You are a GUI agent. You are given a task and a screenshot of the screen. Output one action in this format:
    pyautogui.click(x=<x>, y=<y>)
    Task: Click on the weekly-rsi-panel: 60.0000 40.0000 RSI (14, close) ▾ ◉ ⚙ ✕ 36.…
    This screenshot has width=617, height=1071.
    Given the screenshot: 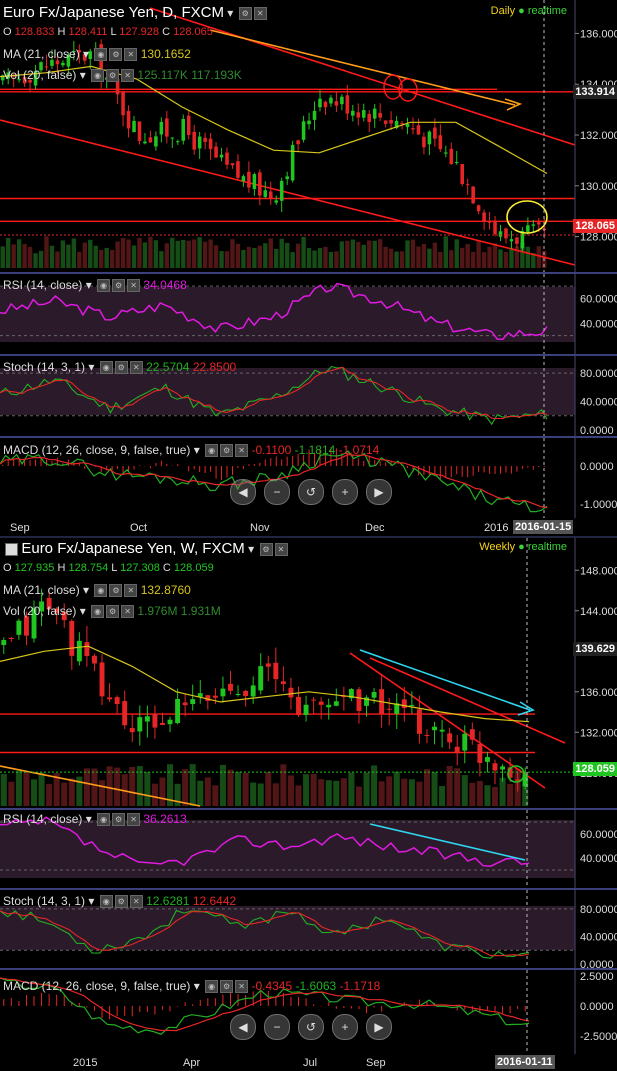 What is the action you would take?
    pyautogui.click(x=308, y=849)
    